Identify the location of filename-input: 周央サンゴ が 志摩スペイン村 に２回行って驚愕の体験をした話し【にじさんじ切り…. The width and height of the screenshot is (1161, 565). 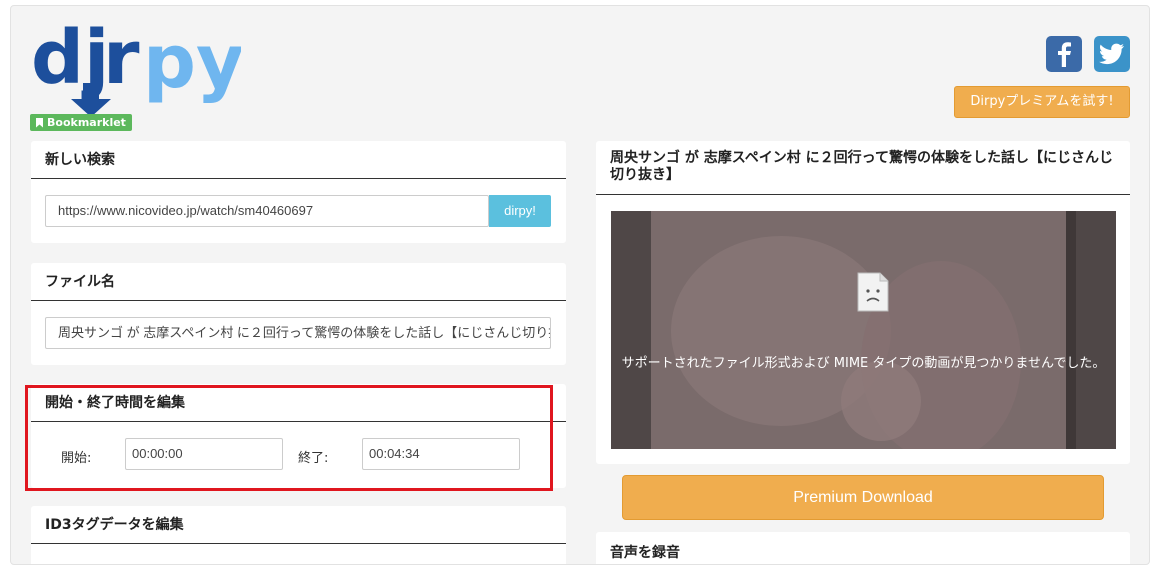
(298, 333).